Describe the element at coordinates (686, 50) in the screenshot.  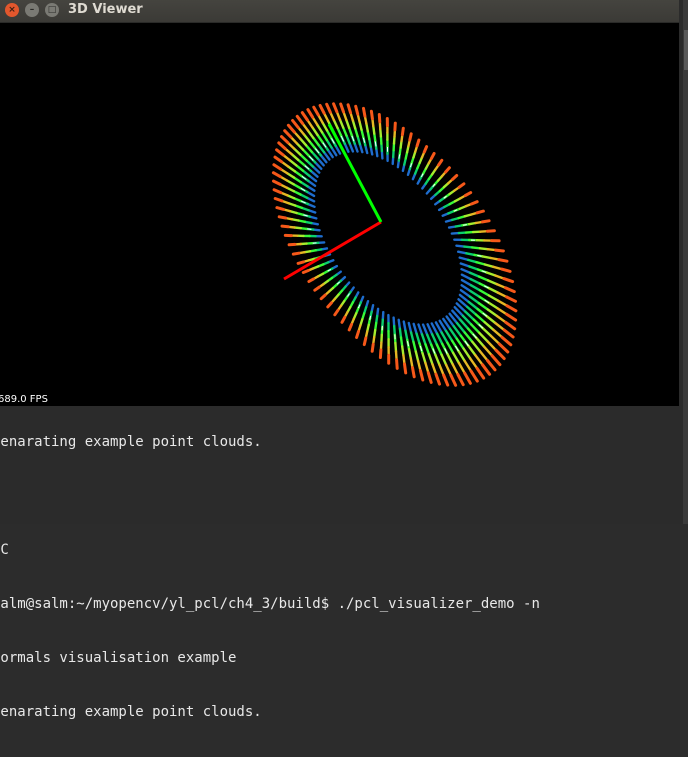
I see `terminal-scrollbar-thumb` at that location.